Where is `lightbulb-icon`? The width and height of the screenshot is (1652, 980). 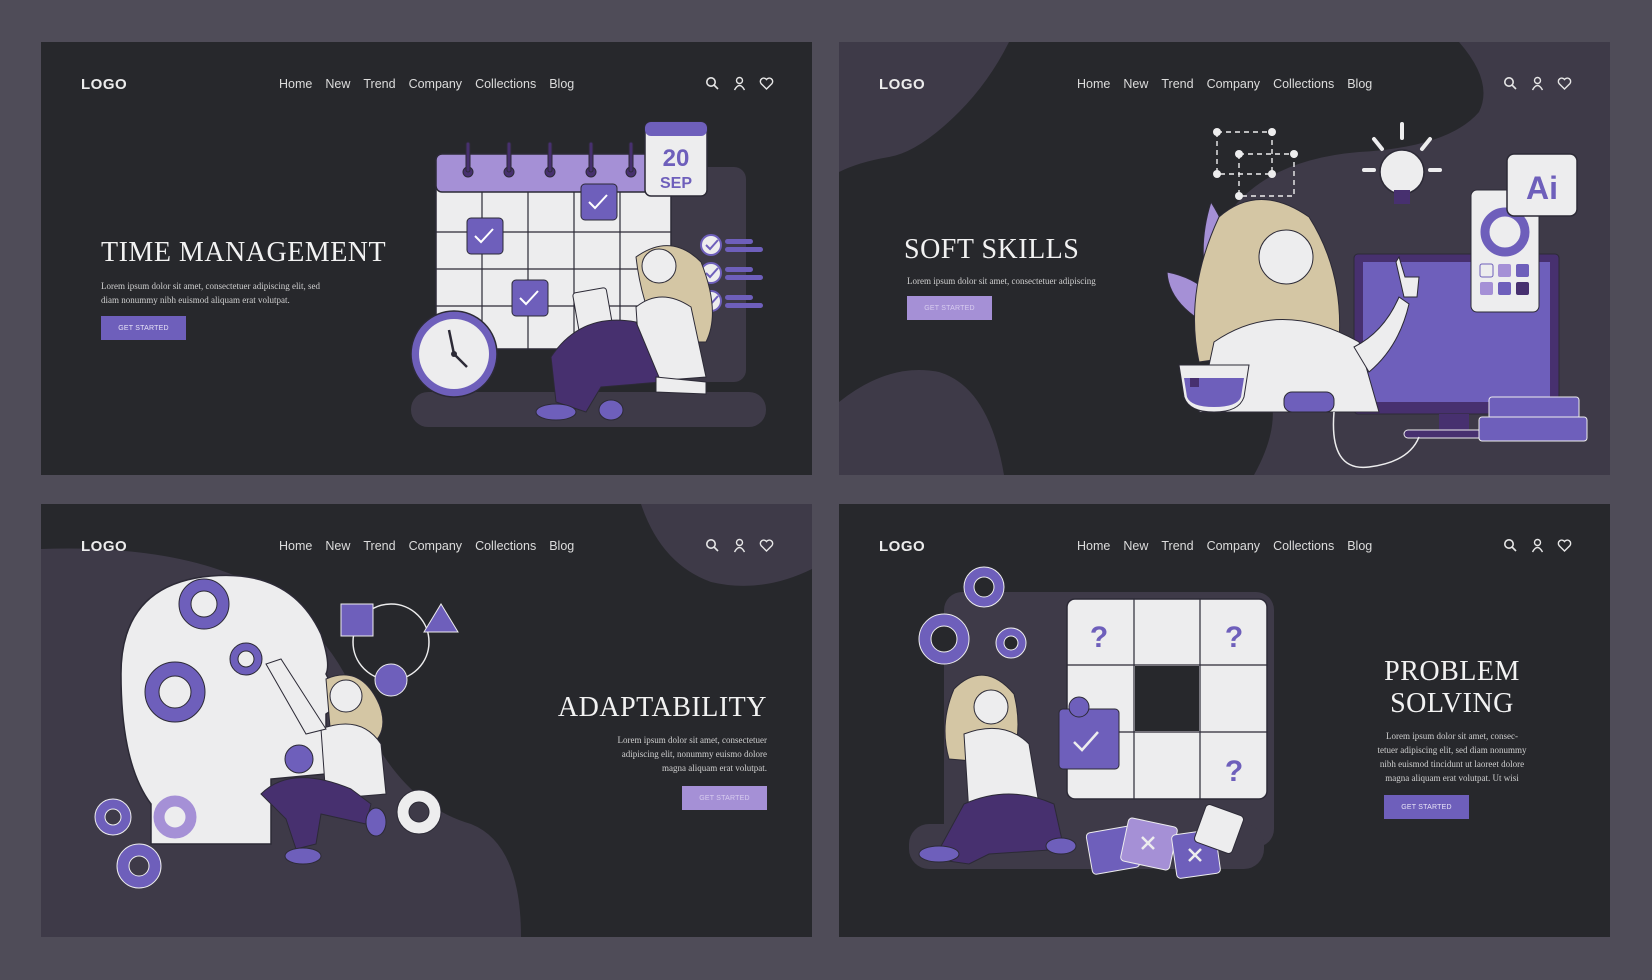
lightbulb-icon is located at coordinates (1402, 163).